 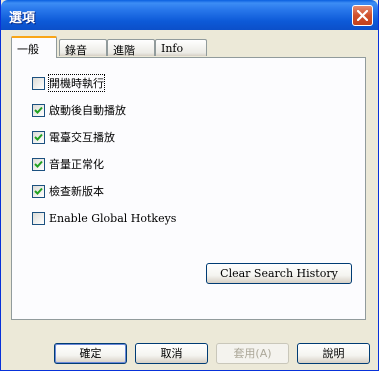 I want to click on tab-label: 錄音, so click(x=76, y=50).